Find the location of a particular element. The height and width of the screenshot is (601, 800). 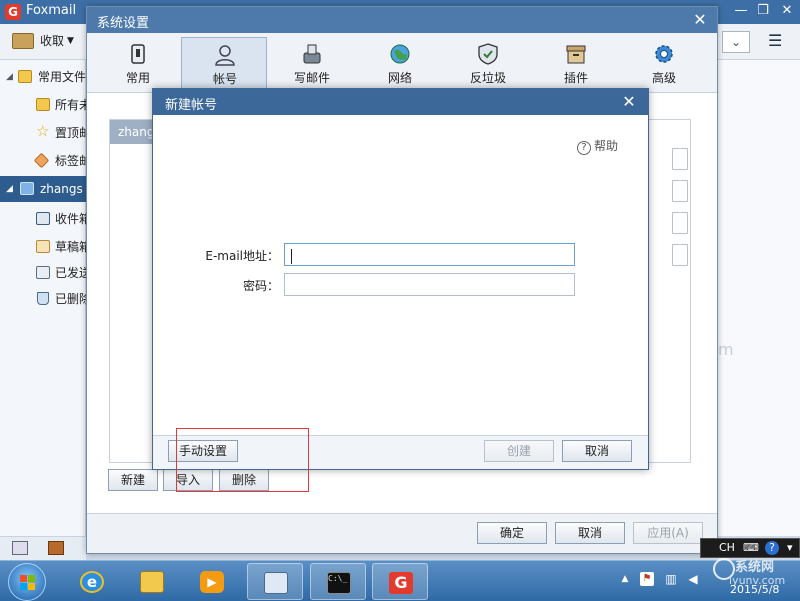

sidebar-item-starred: ☆ 置顶邮 is located at coordinates (43, 133).